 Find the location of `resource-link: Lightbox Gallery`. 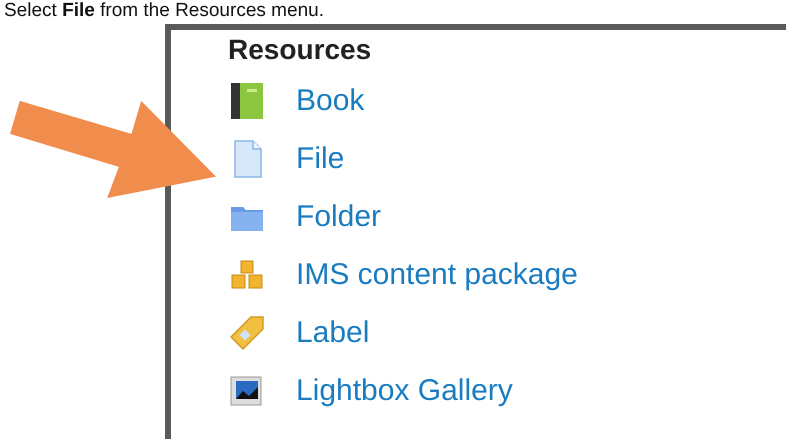

resource-link: Lightbox Gallery is located at coordinates (404, 391).